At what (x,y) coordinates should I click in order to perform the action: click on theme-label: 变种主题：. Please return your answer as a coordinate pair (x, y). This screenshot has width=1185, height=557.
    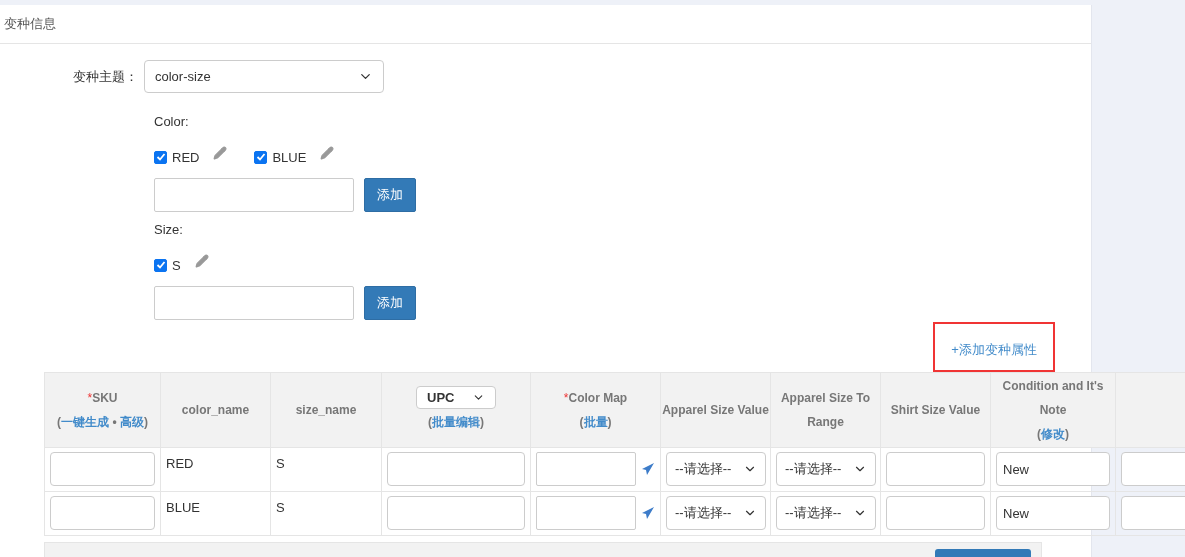
    Looking at the image, I should click on (105, 76).